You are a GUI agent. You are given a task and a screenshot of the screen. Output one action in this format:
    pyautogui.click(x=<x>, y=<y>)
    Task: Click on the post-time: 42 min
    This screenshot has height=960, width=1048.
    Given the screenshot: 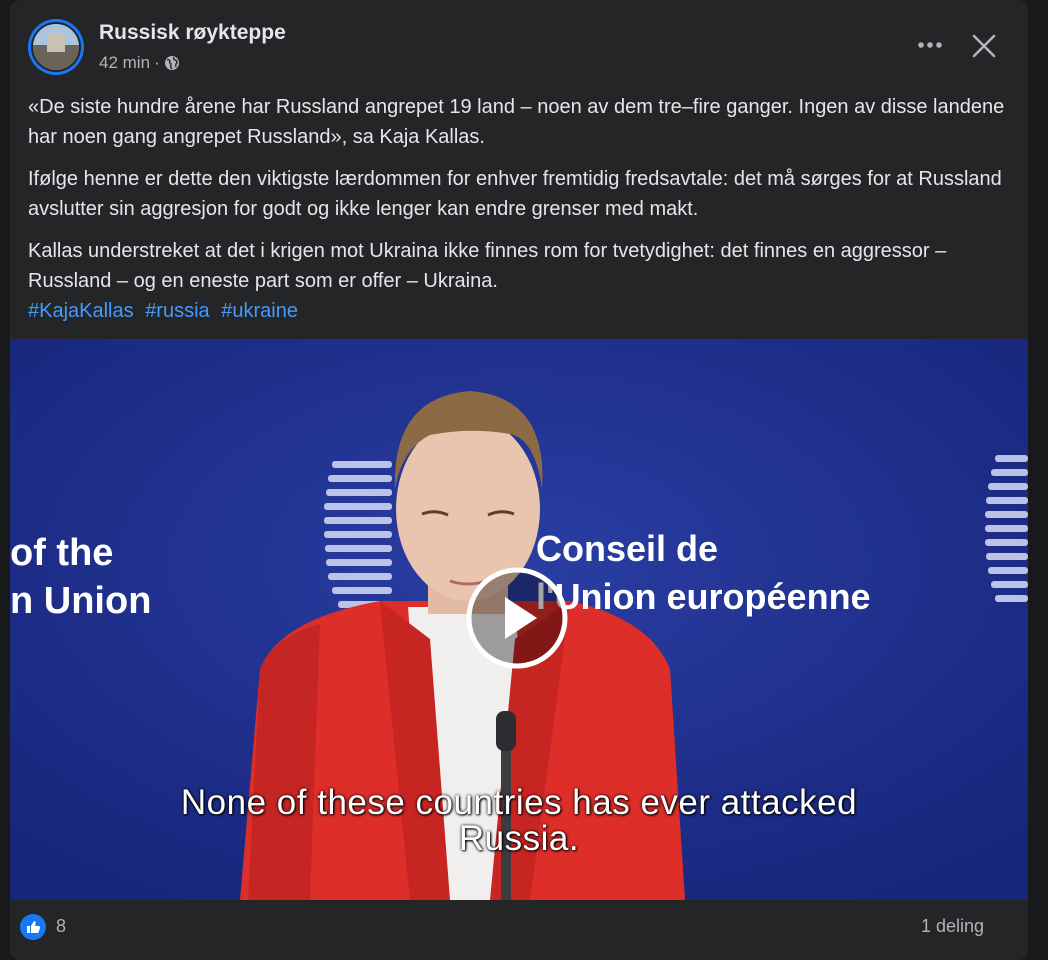 What is the action you would take?
    pyautogui.click(x=124, y=63)
    